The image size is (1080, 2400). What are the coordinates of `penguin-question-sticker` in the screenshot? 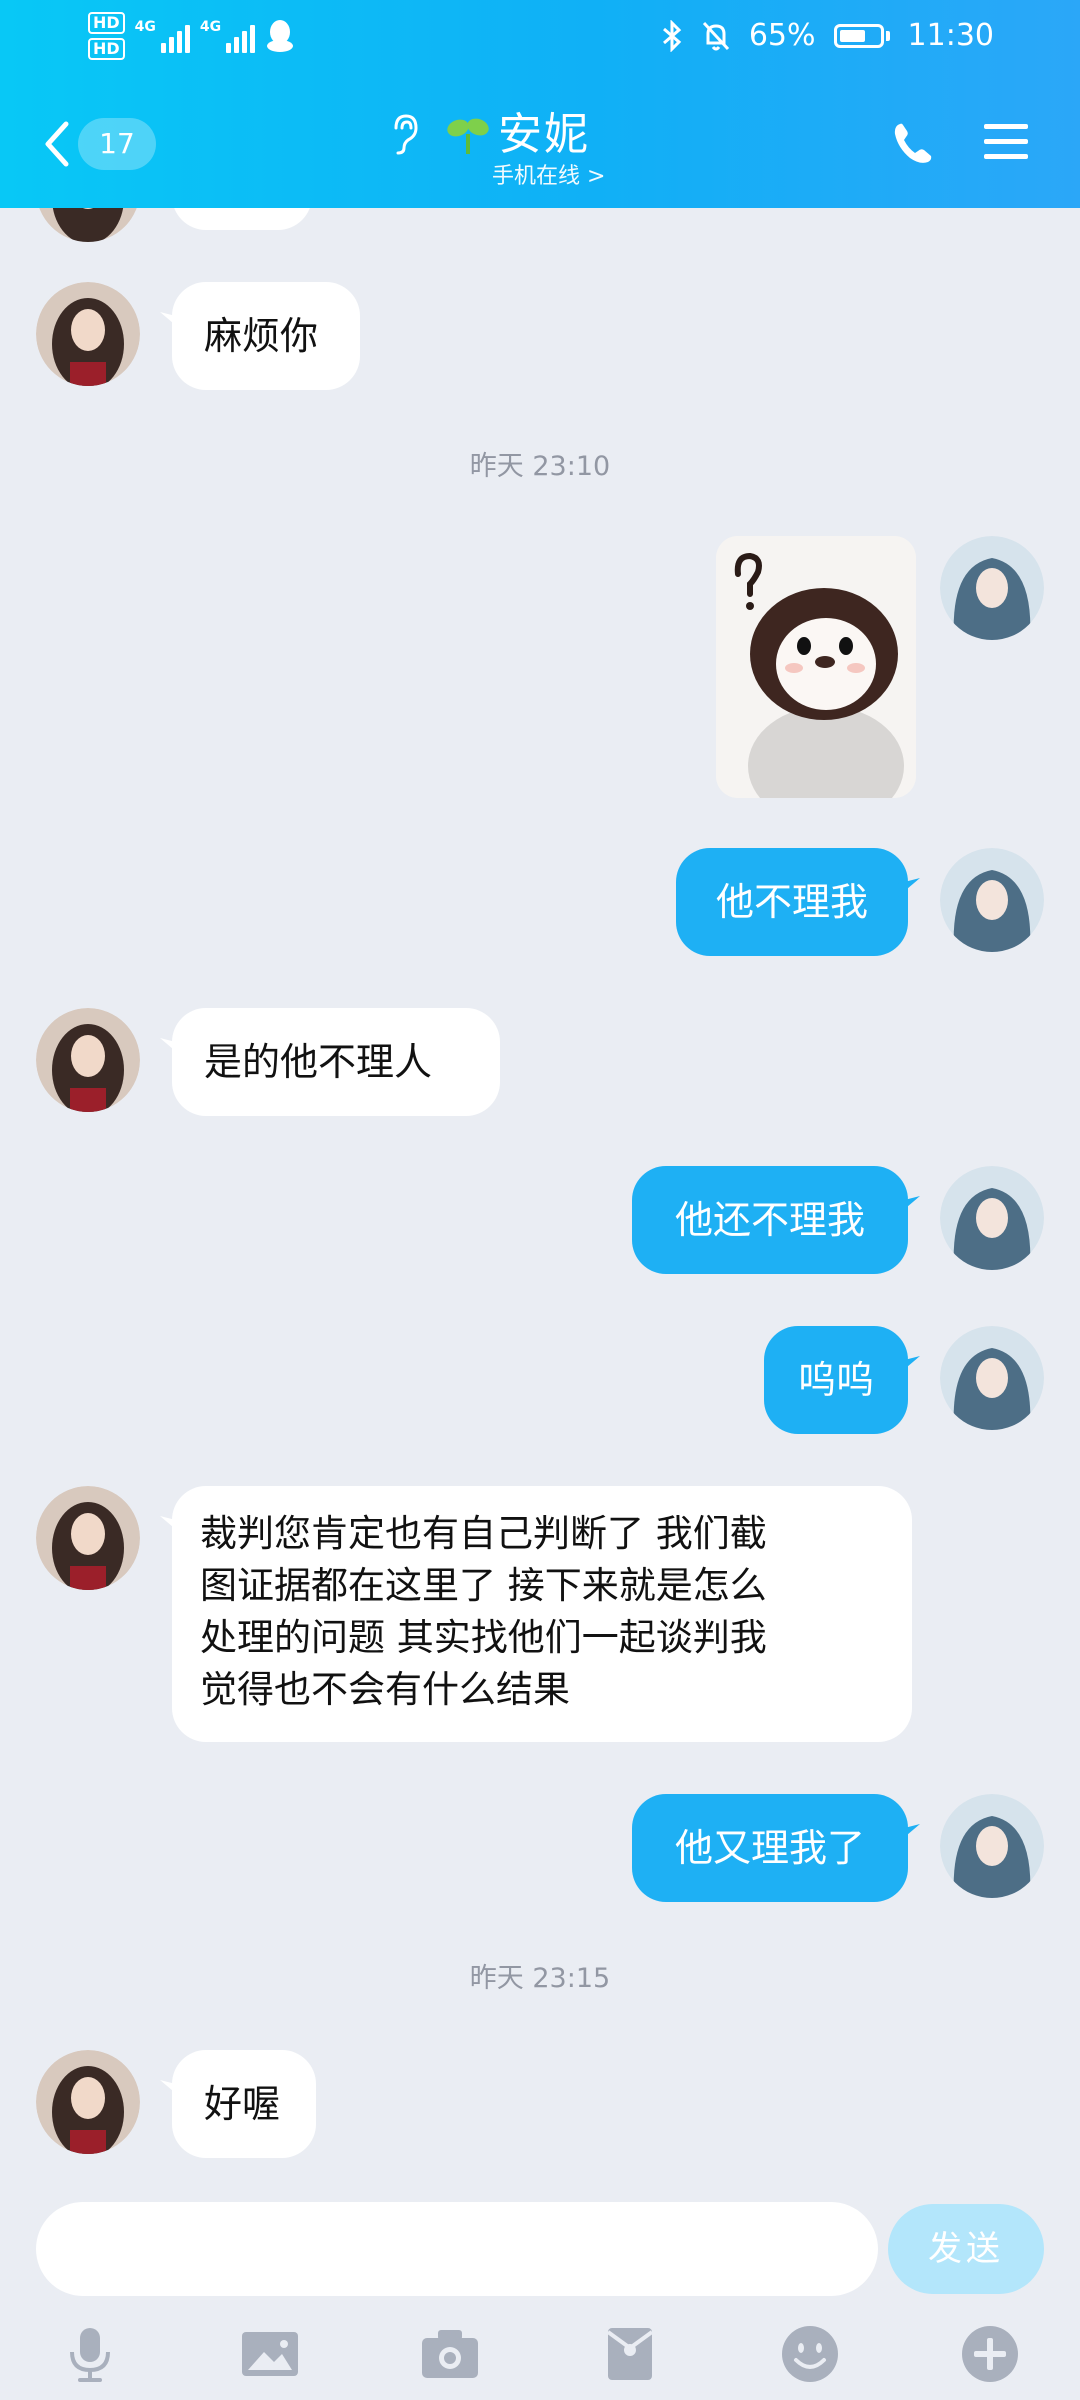 It's located at (816, 667).